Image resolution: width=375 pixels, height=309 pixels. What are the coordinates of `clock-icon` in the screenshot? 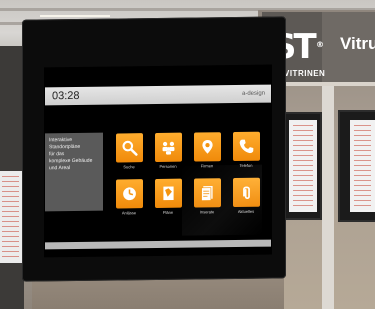 It's located at (129, 194).